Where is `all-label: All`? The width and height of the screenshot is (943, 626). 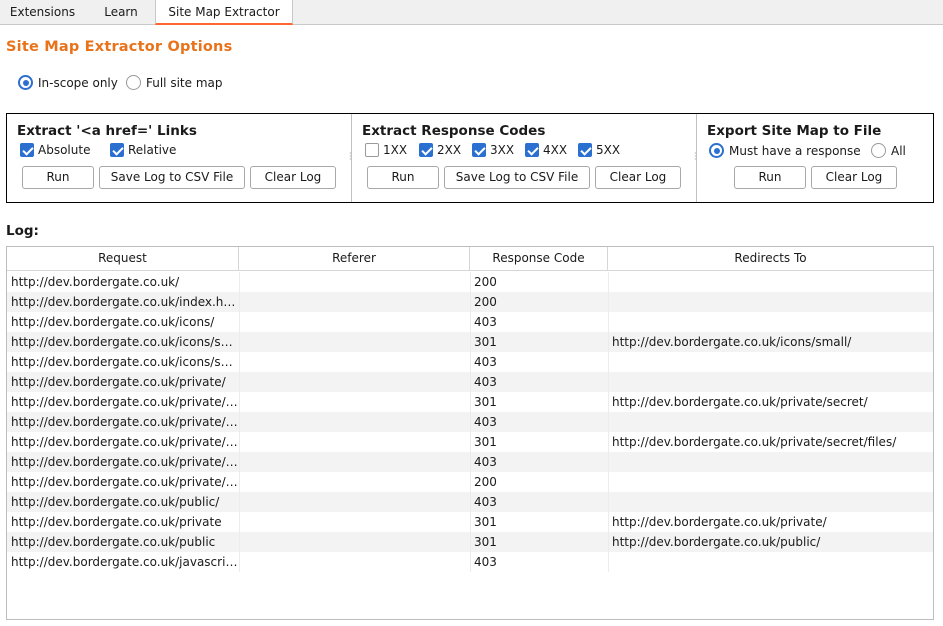
all-label: All is located at coordinates (898, 150).